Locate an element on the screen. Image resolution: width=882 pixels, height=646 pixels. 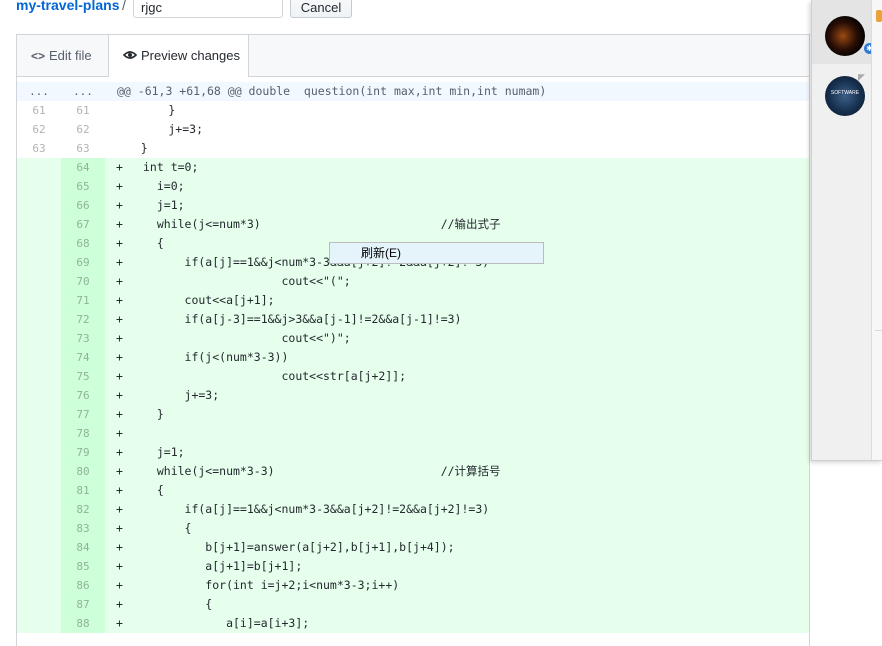
diff-added-line: 70 + cout<<"("; is located at coordinates (413, 281).